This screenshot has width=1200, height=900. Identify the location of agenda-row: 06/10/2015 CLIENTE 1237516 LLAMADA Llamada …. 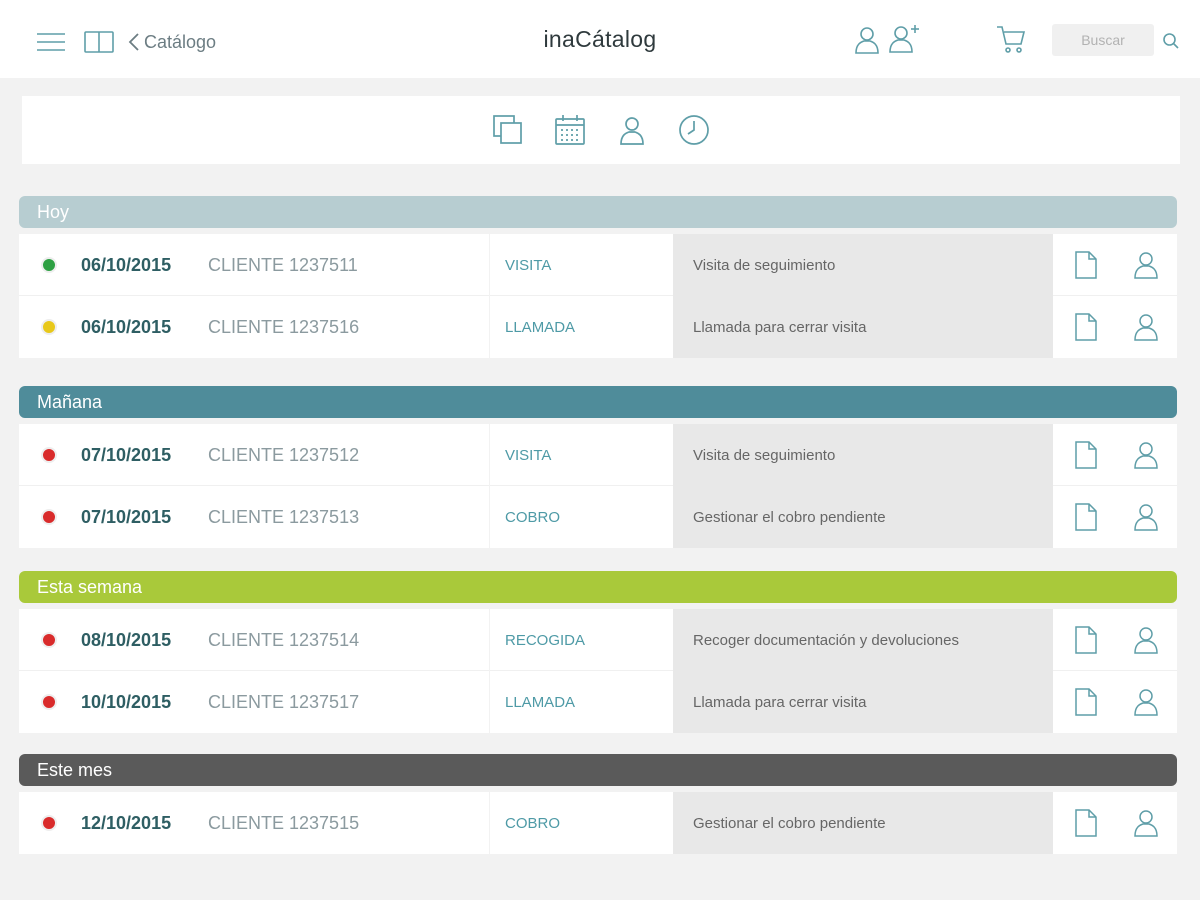
(598, 327).